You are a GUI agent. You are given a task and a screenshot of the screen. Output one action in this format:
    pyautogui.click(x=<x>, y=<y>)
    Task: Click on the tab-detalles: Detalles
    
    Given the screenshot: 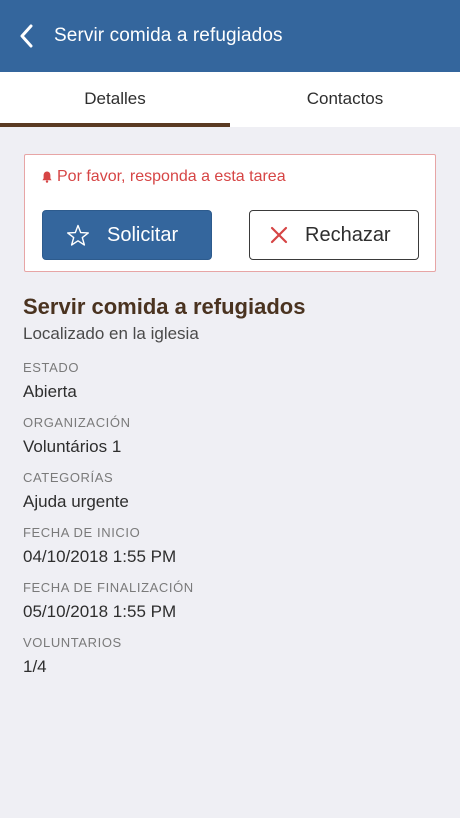 What is the action you would take?
    pyautogui.click(x=115, y=99)
    